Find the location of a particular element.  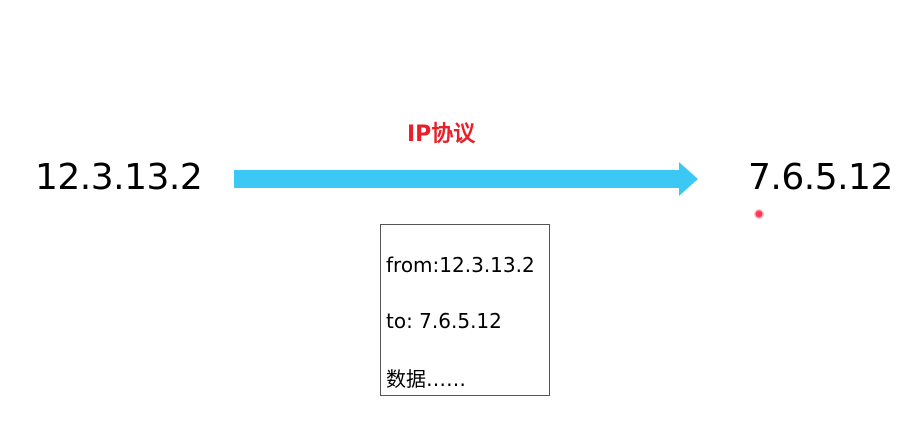

right-arrow-icon is located at coordinates (466, 179).